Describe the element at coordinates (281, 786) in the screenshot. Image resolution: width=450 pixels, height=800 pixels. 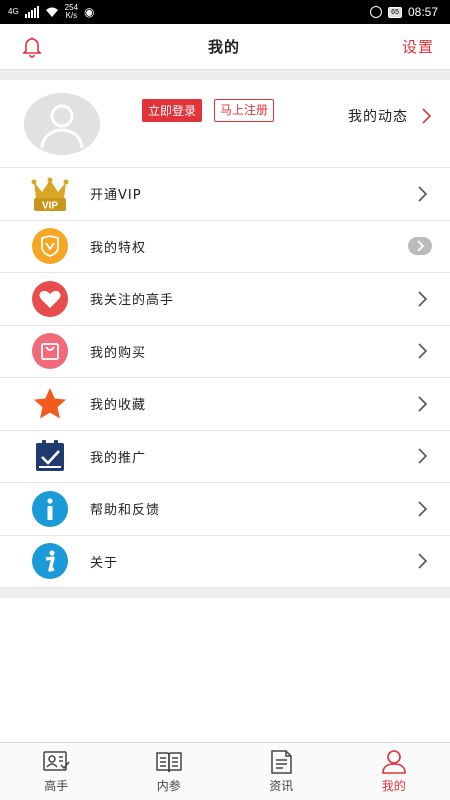
I see `tab-label: 资讯` at that location.